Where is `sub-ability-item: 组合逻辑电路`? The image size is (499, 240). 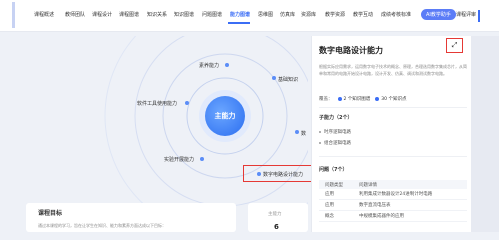 sub-ability-item: 组合逻辑电路 is located at coordinates (335, 143).